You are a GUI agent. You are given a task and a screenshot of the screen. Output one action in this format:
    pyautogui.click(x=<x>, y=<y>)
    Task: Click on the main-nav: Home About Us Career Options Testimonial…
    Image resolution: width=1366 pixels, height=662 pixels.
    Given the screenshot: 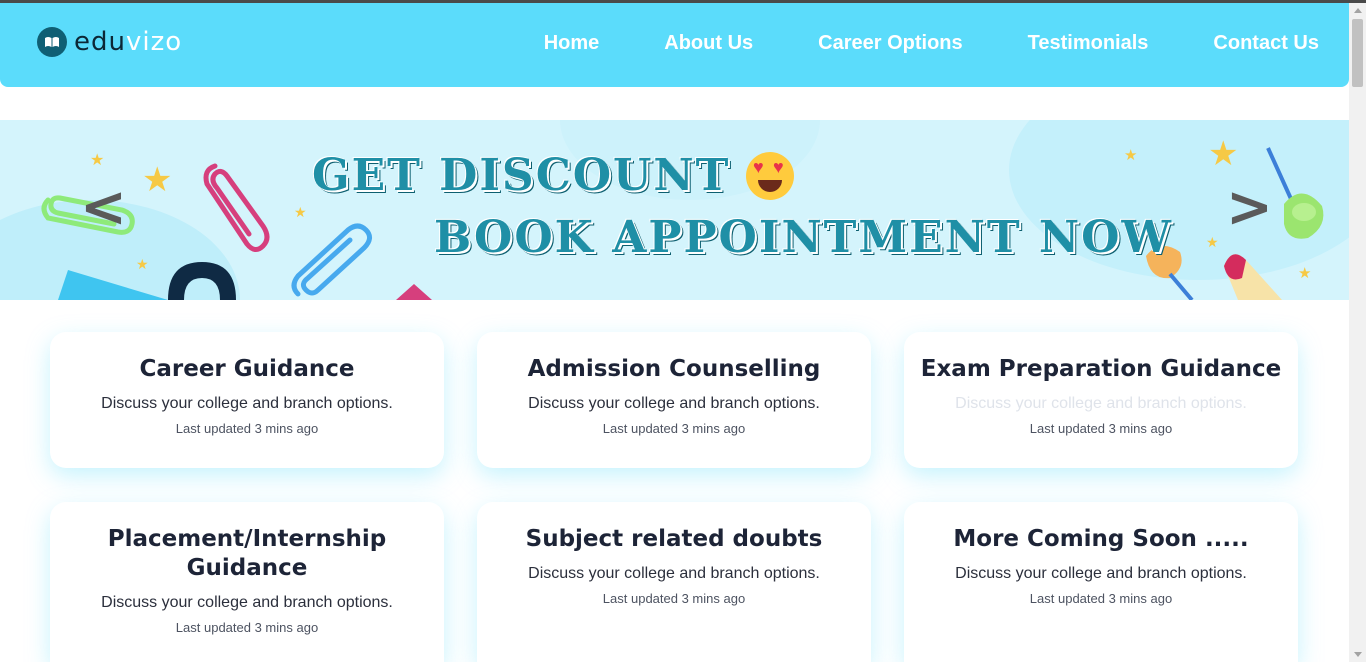 What is the action you would take?
    pyautogui.click(x=899, y=43)
    